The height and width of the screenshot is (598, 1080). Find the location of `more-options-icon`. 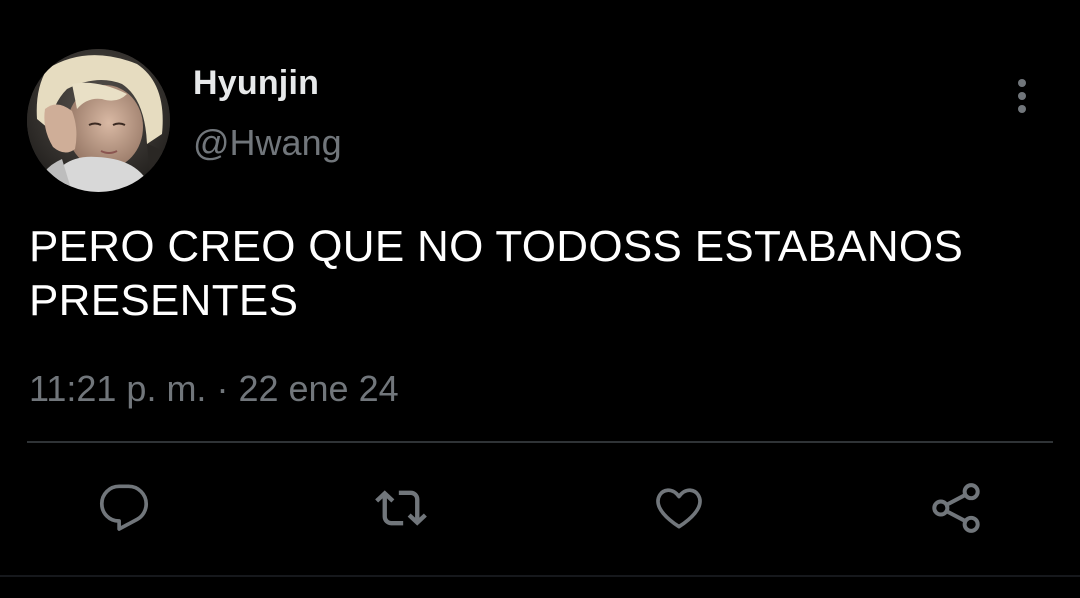

more-options-icon is located at coordinates (1022, 96).